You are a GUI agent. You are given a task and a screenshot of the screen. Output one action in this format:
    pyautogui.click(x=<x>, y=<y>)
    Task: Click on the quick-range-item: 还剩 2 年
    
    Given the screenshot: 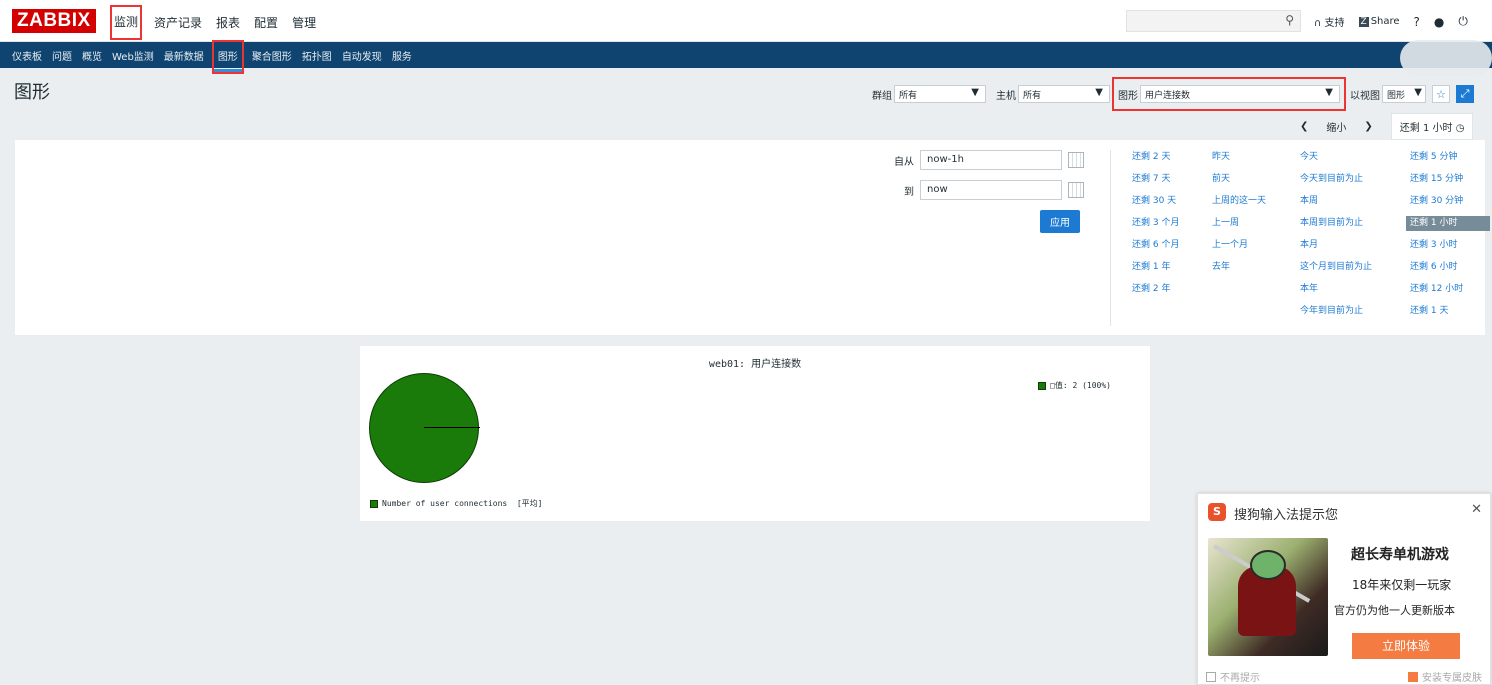 What is the action you would take?
    pyautogui.click(x=1172, y=289)
    